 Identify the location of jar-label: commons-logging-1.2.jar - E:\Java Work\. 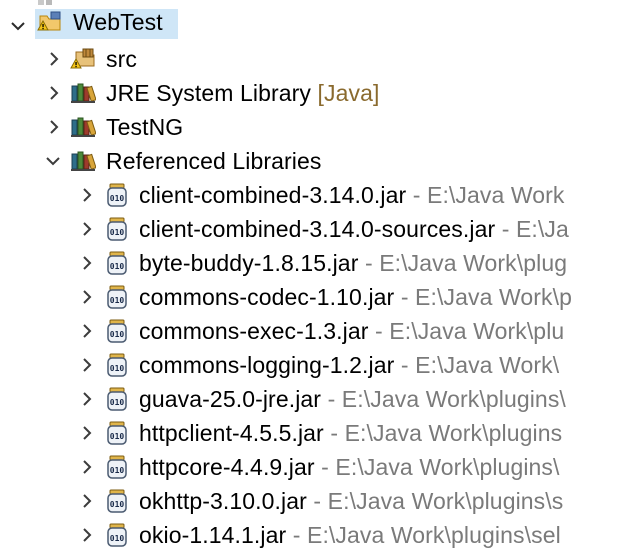
(349, 365).